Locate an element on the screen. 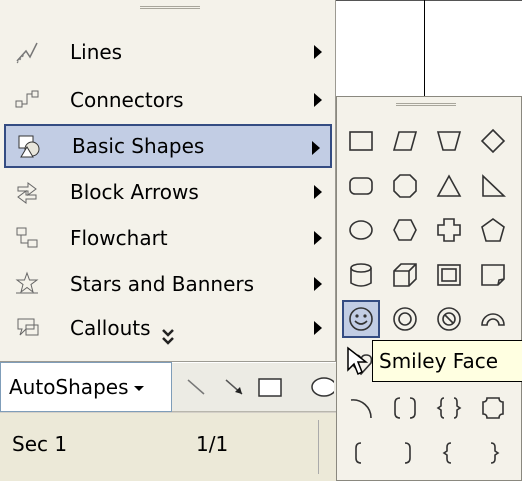 This screenshot has width=522, height=481. triangle-shape-icon is located at coordinates (449, 186).